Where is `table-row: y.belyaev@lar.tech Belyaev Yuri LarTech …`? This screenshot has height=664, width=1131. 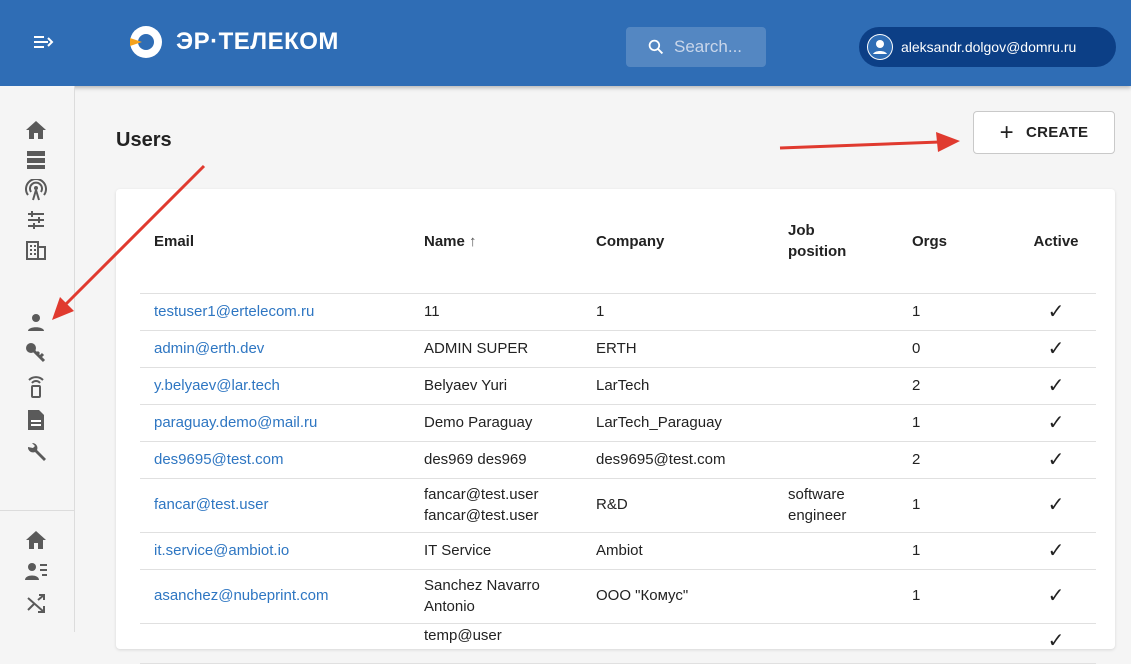
table-row: y.belyaev@lar.tech Belyaev Yuri LarTech … is located at coordinates (618, 386).